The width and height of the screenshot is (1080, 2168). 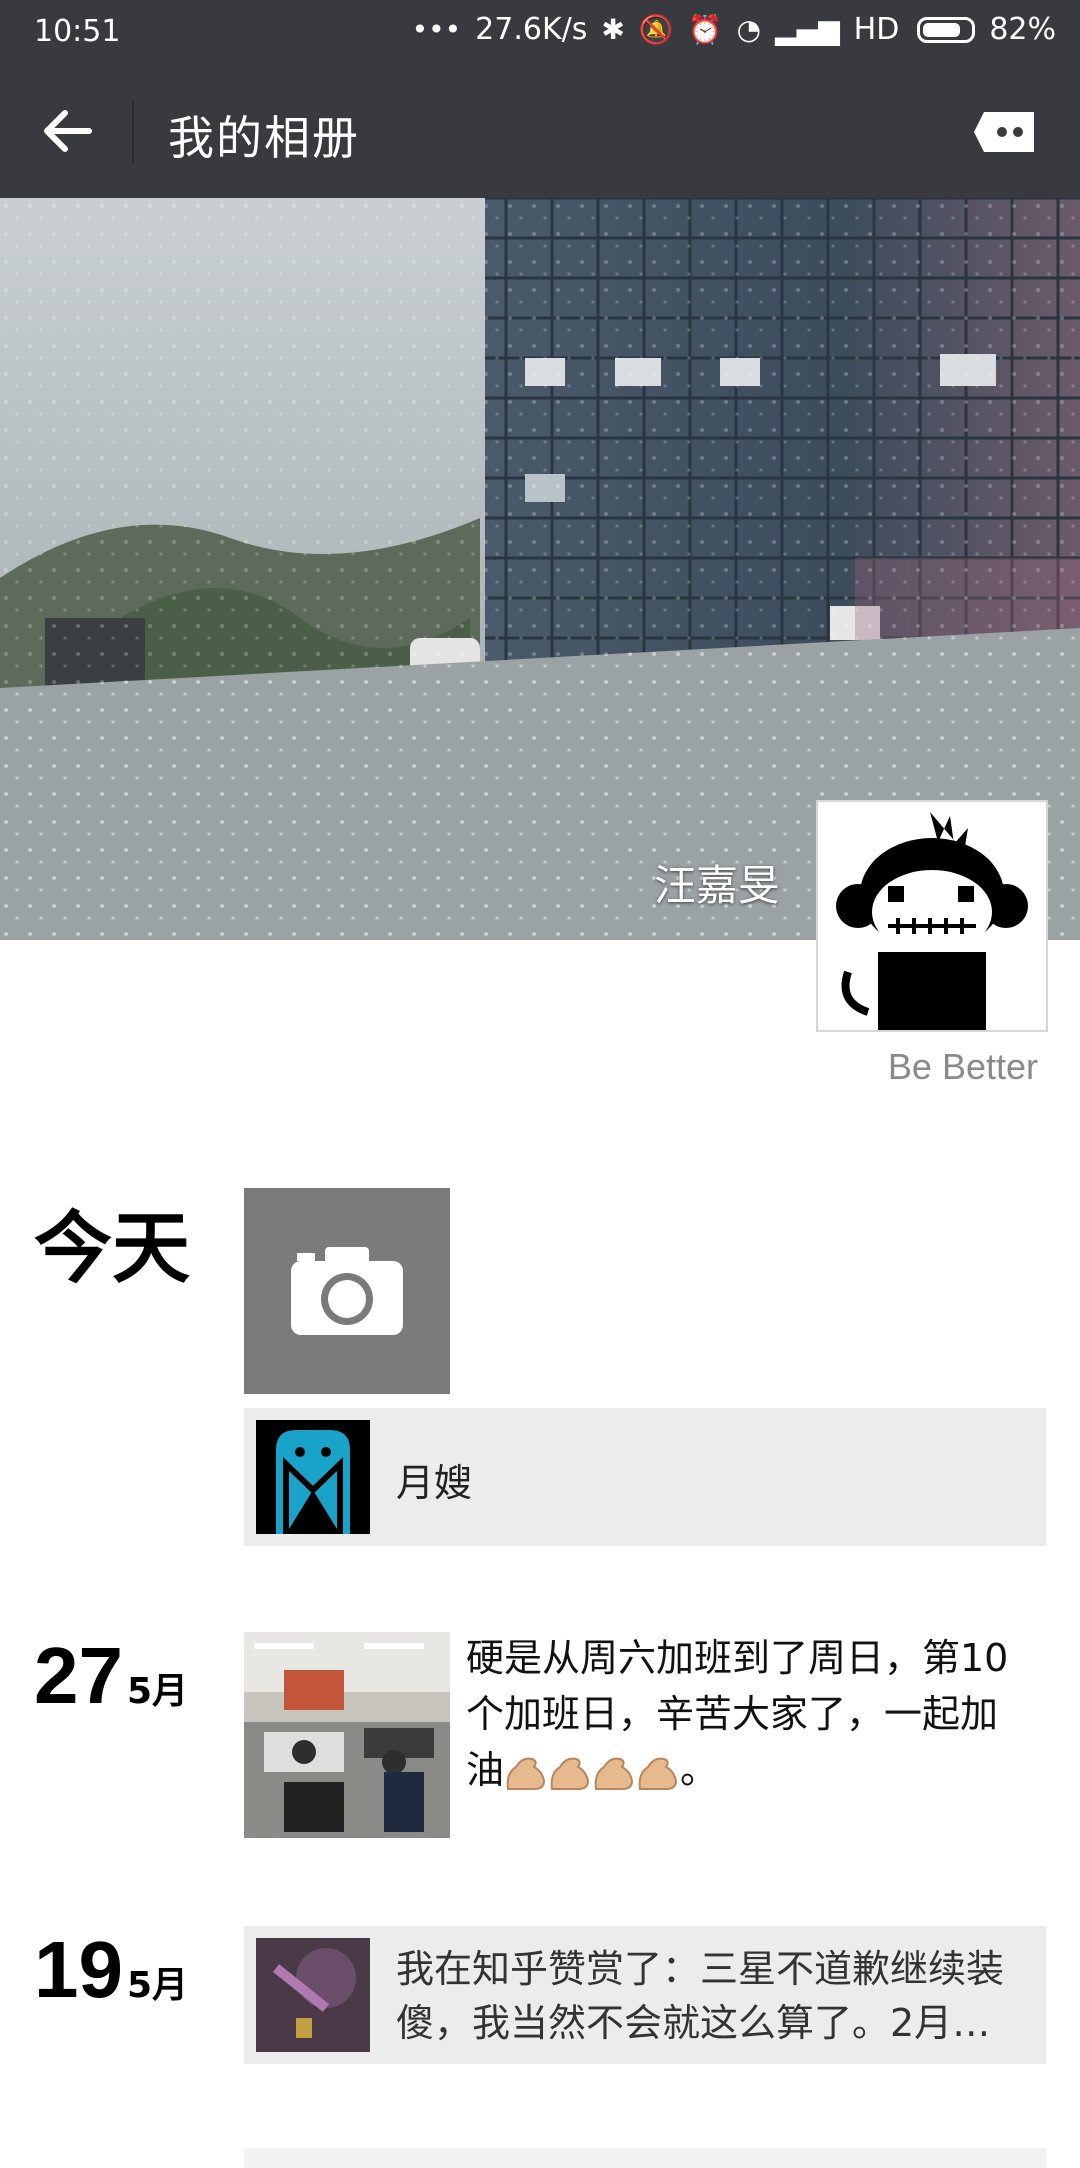 I want to click on battery-level: 82%, so click(x=1022, y=29).